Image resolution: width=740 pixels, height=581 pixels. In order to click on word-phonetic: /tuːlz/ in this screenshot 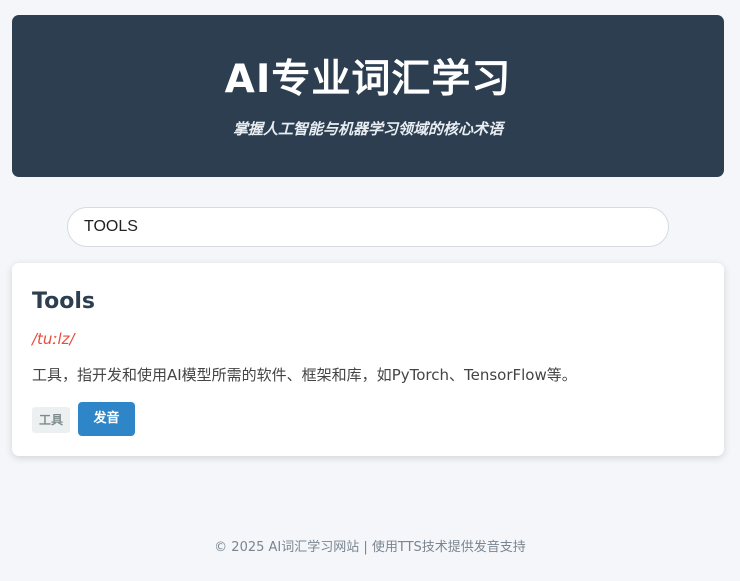, I will do `click(53, 339)`.